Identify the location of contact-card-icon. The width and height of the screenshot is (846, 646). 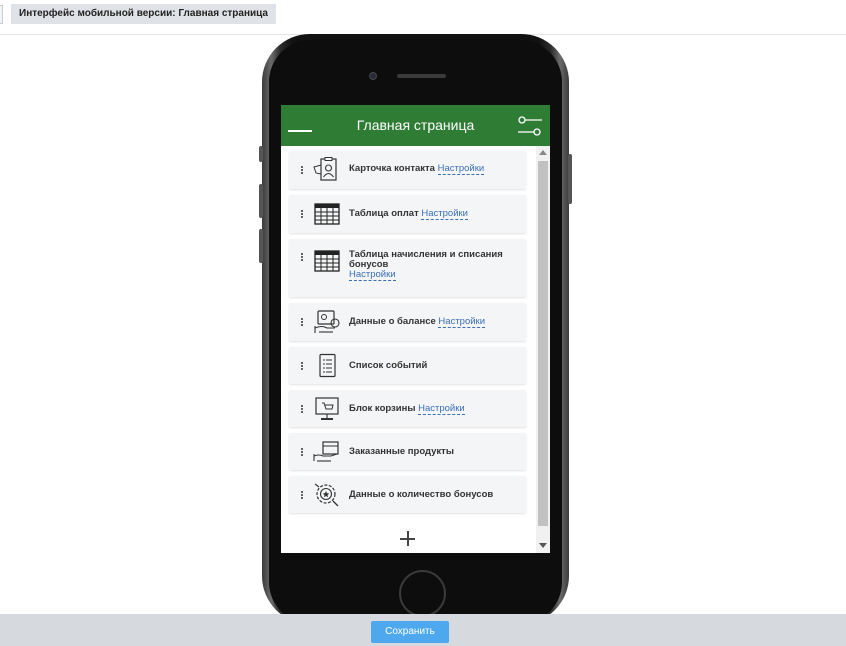
(325, 169).